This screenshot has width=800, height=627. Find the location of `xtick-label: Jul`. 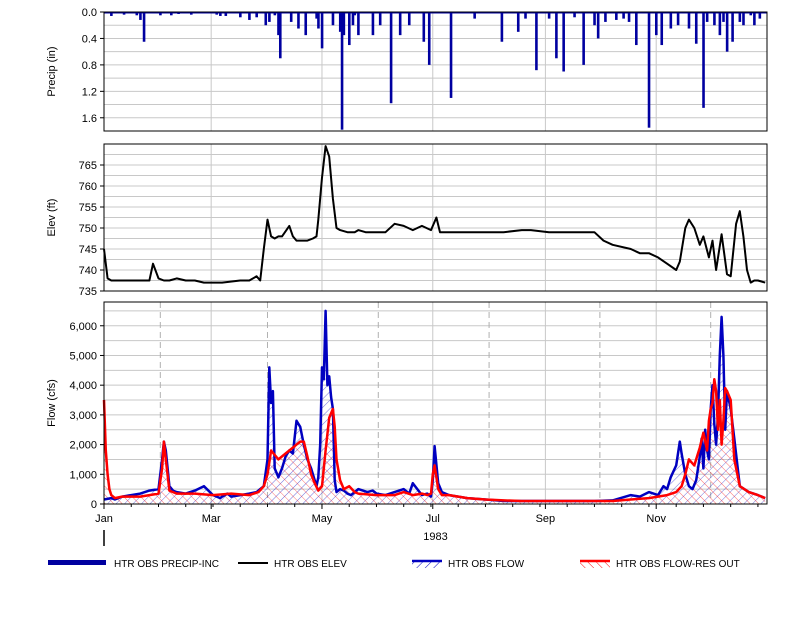

xtick-label: Jul is located at coordinates (433, 519).